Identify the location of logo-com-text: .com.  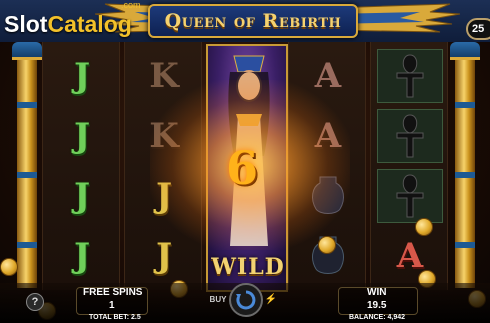
(131, 5).